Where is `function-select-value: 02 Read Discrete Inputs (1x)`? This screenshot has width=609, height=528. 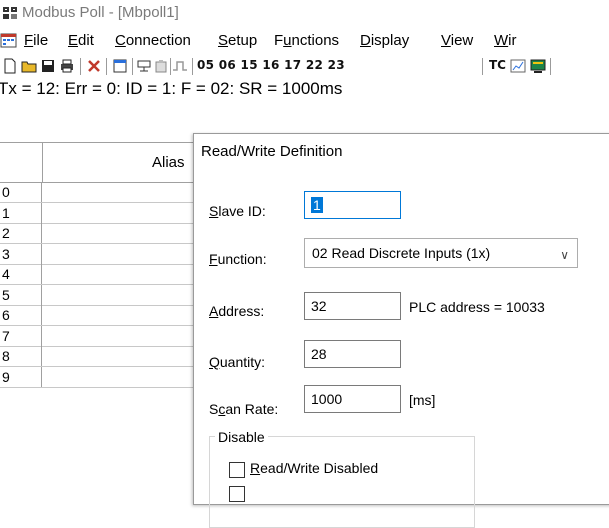
function-select-value: 02 Read Discrete Inputs (1x) is located at coordinates (401, 253).